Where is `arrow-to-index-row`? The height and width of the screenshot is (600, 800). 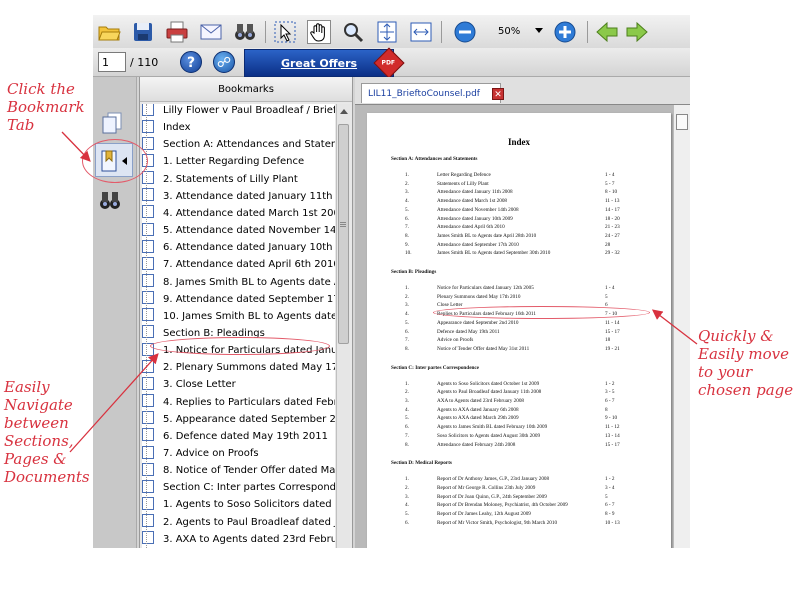
arrow-to-index-row is located at coordinates (674, 327).